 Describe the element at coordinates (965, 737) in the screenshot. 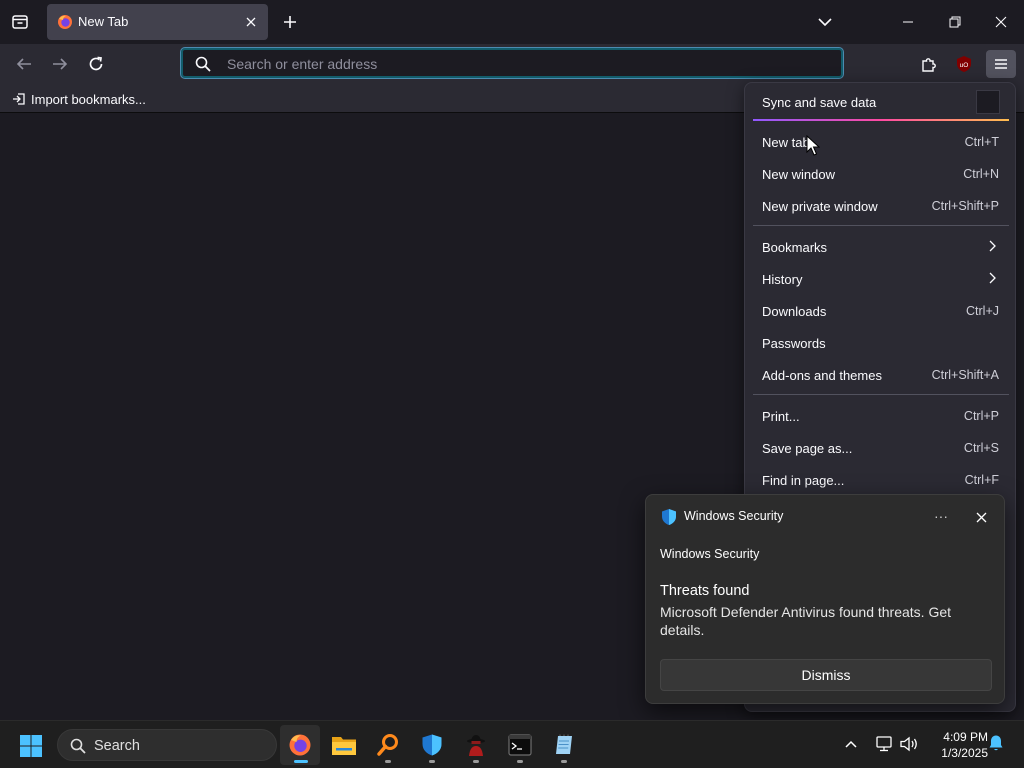

I see `clock-time: 4:09 PM` at that location.